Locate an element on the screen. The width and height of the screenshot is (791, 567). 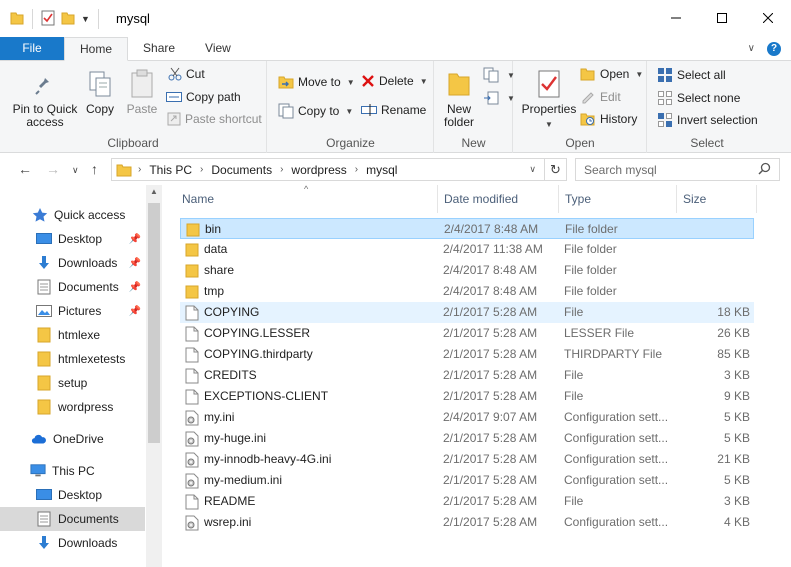
tab-file: File is located at coordinates (32, 48).